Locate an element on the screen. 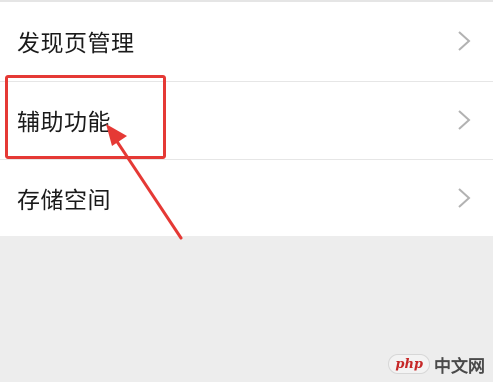  annotation-highlight-box is located at coordinates (85, 117).